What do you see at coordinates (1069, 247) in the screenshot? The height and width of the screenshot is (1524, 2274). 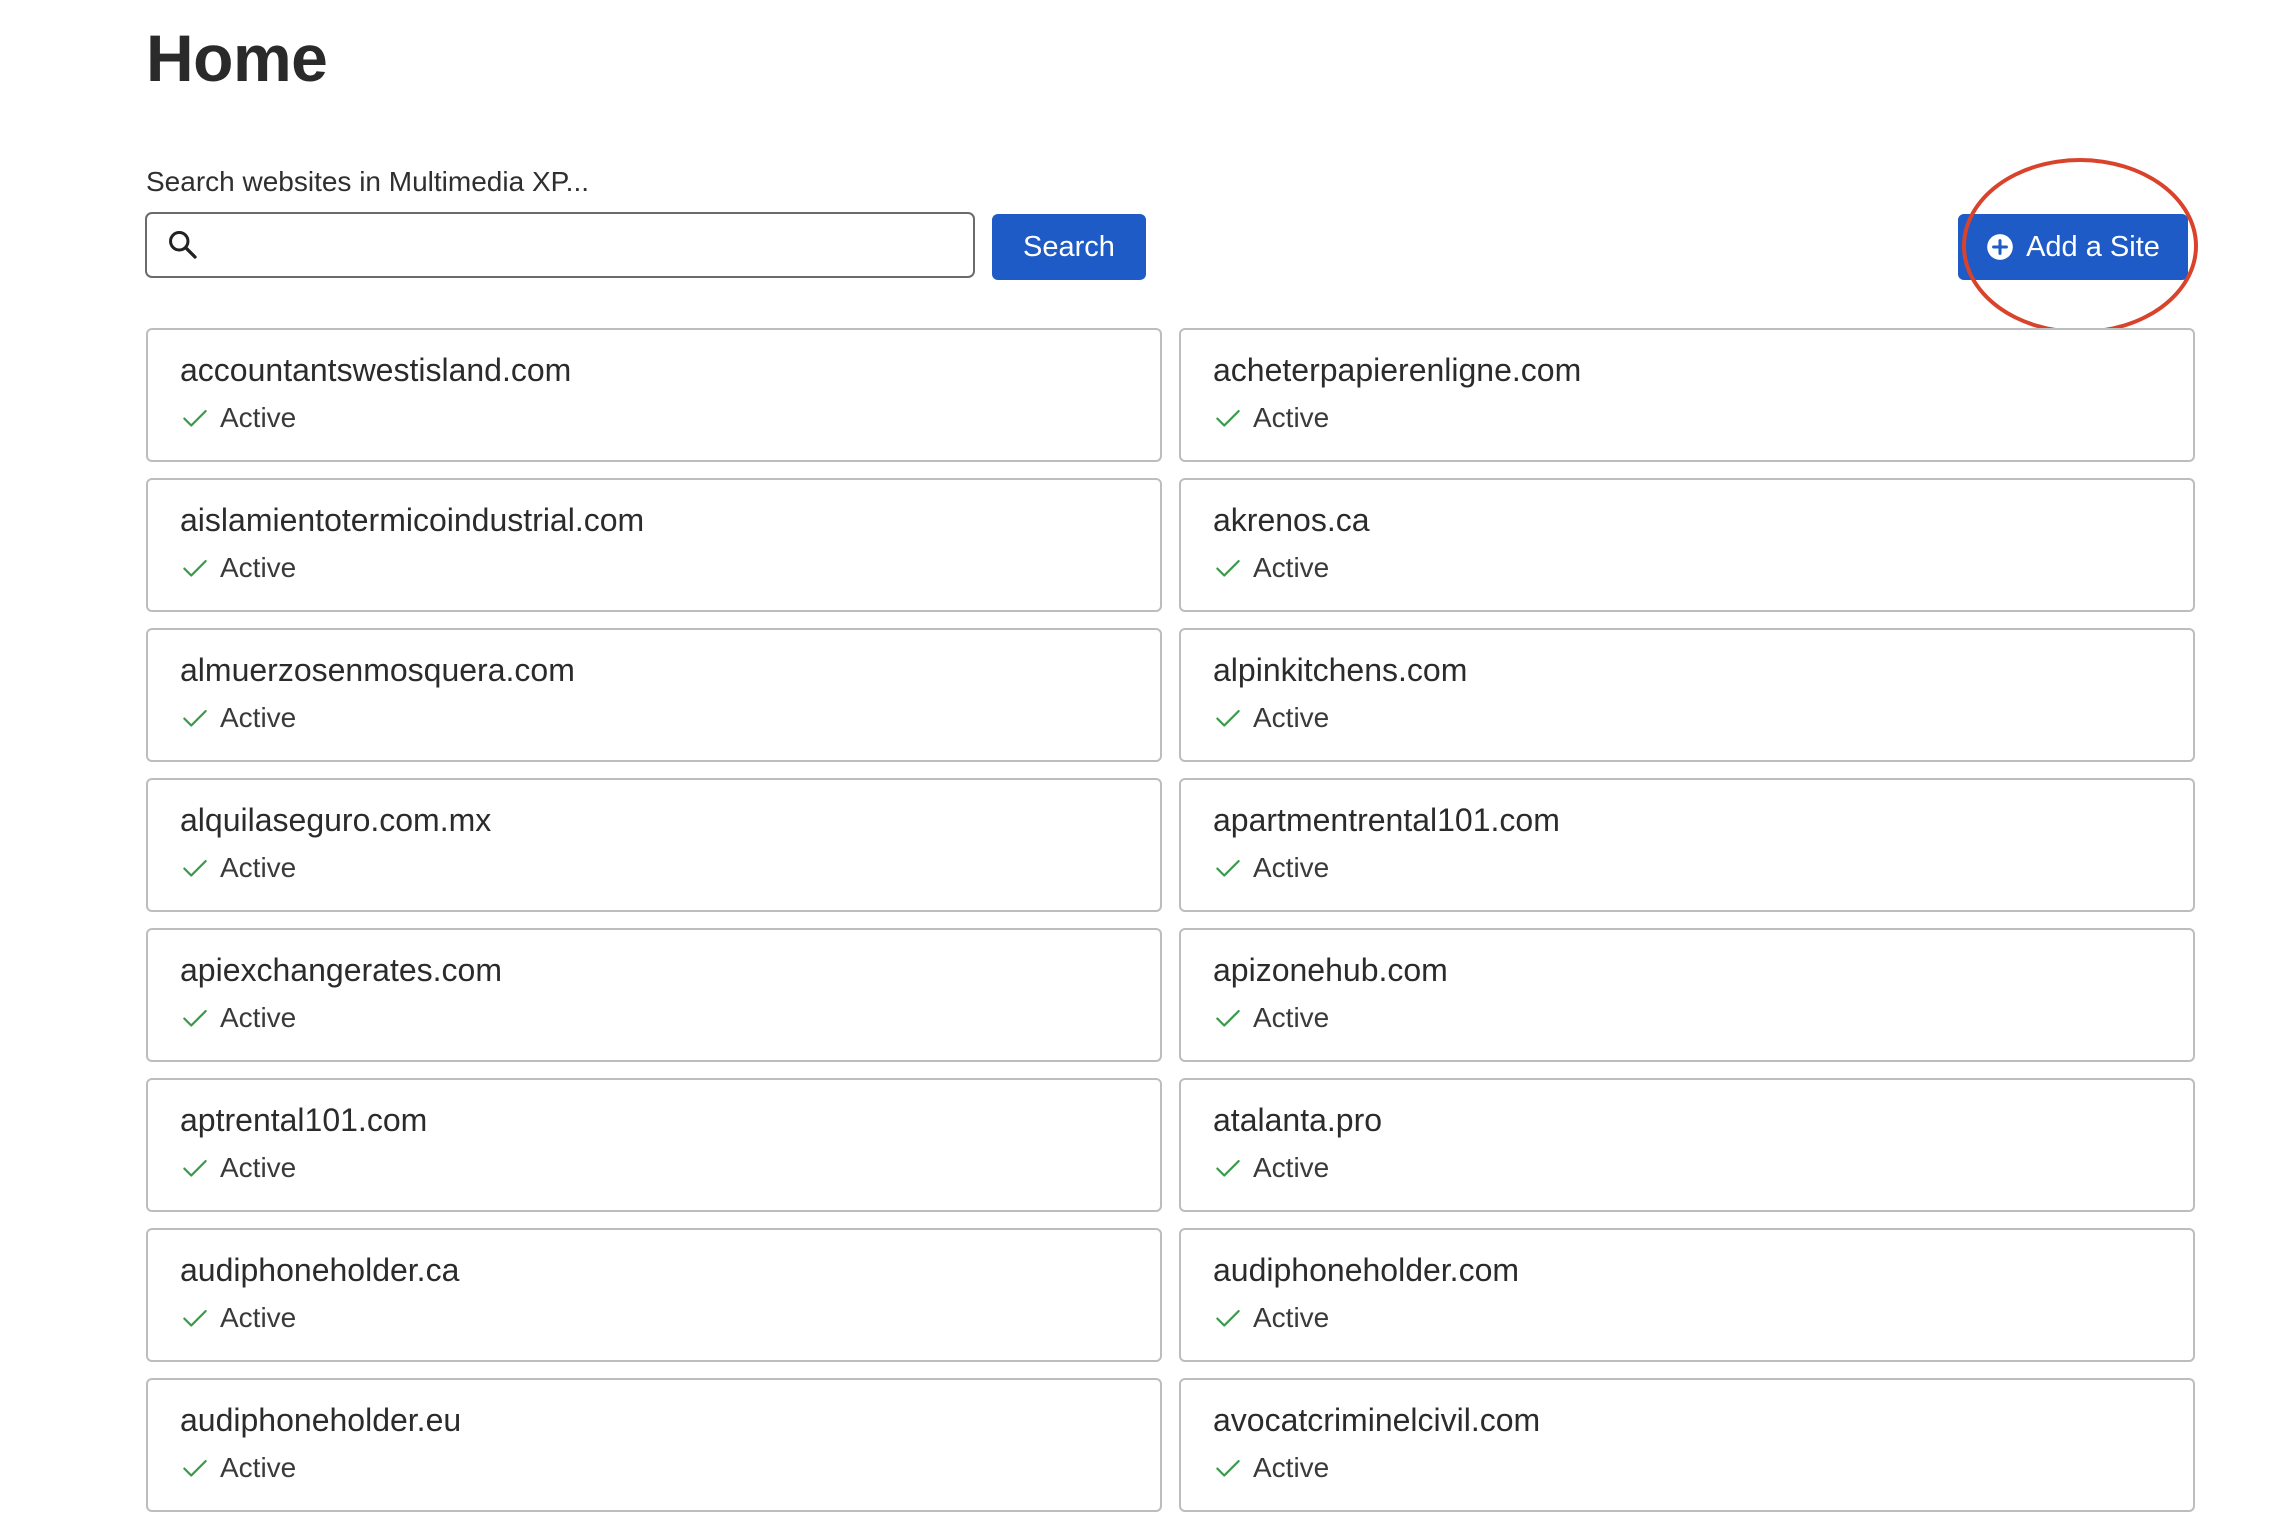 I see `search-button: Search` at bounding box center [1069, 247].